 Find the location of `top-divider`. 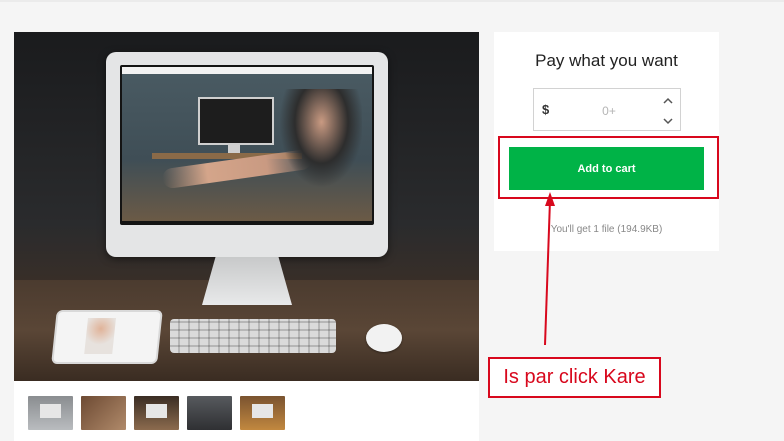

top-divider is located at coordinates (392, 1).